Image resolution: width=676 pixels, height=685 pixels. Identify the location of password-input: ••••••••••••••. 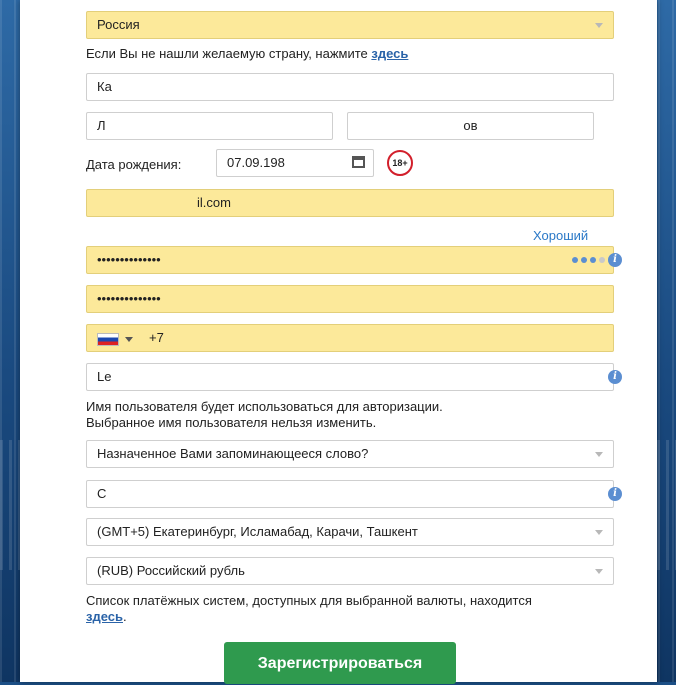
(350, 260).